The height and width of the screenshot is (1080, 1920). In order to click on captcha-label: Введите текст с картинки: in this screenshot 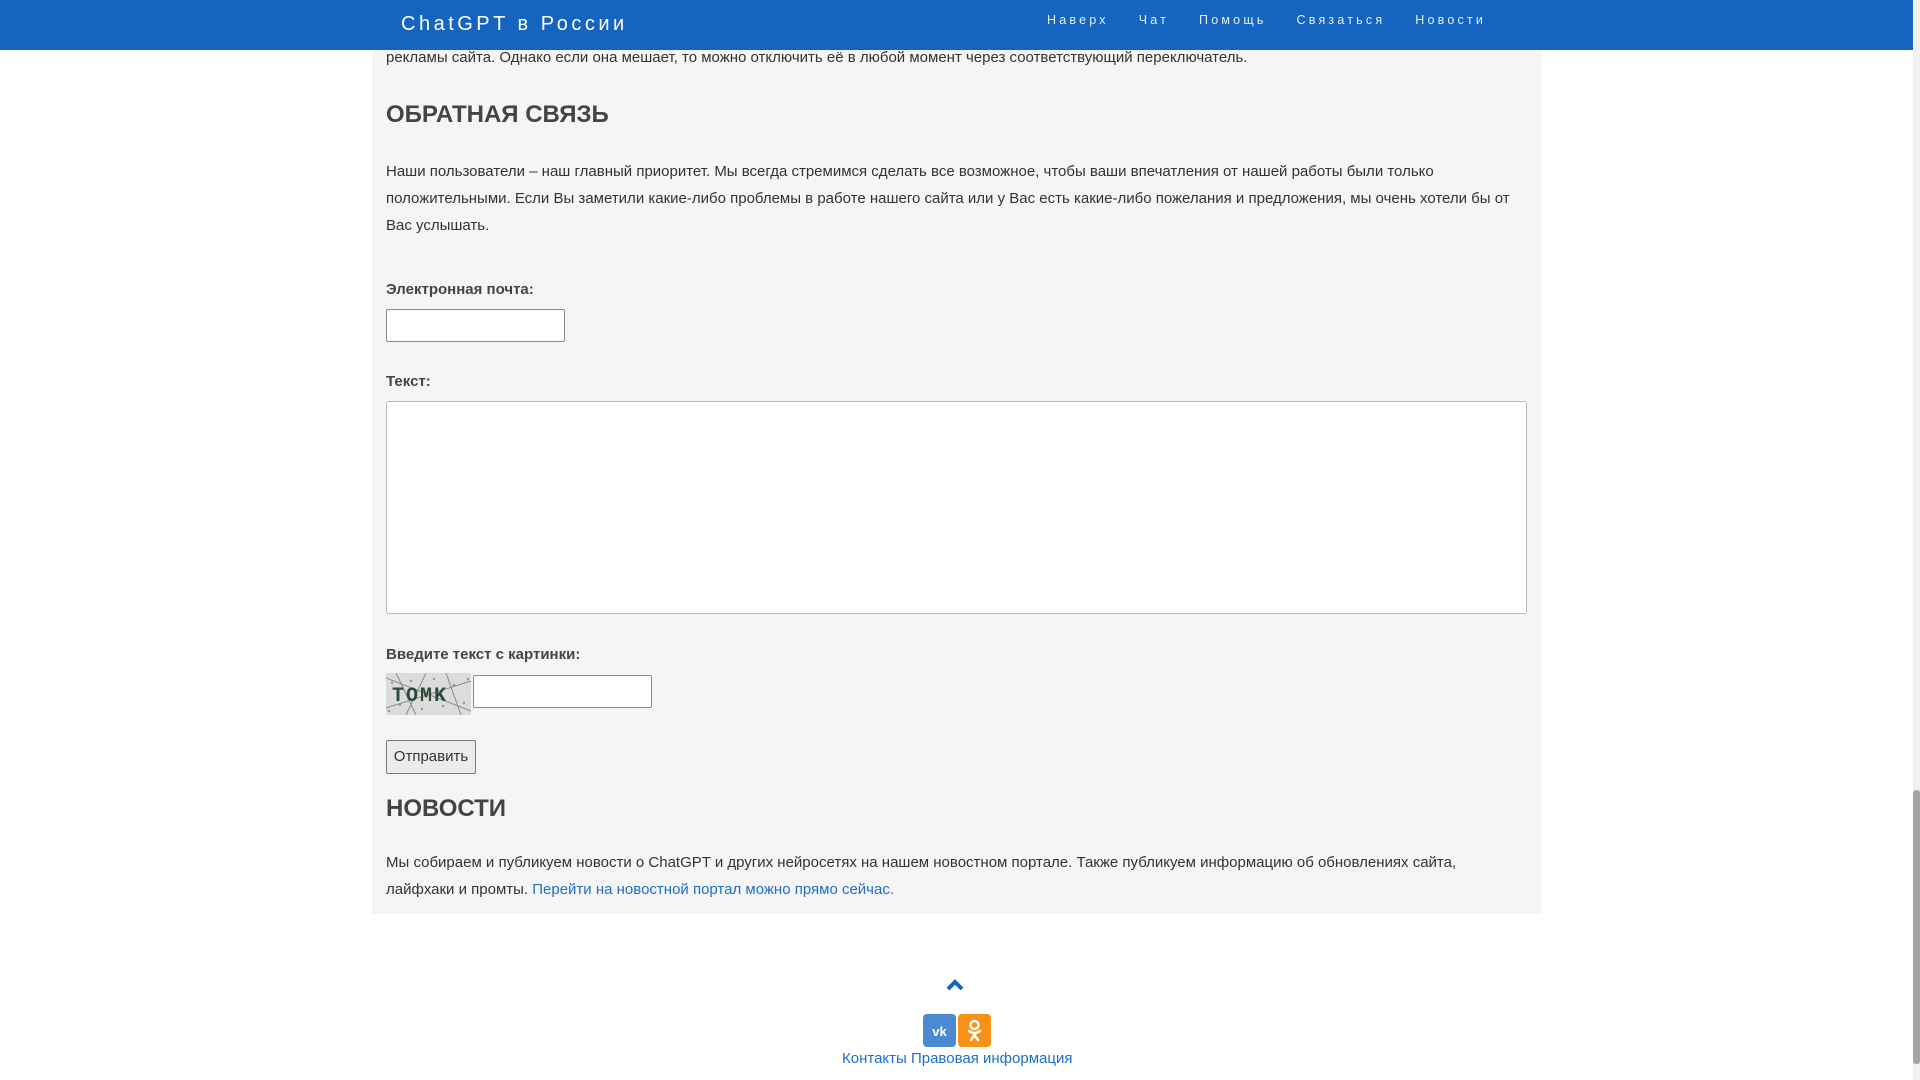, I will do `click(483, 654)`.